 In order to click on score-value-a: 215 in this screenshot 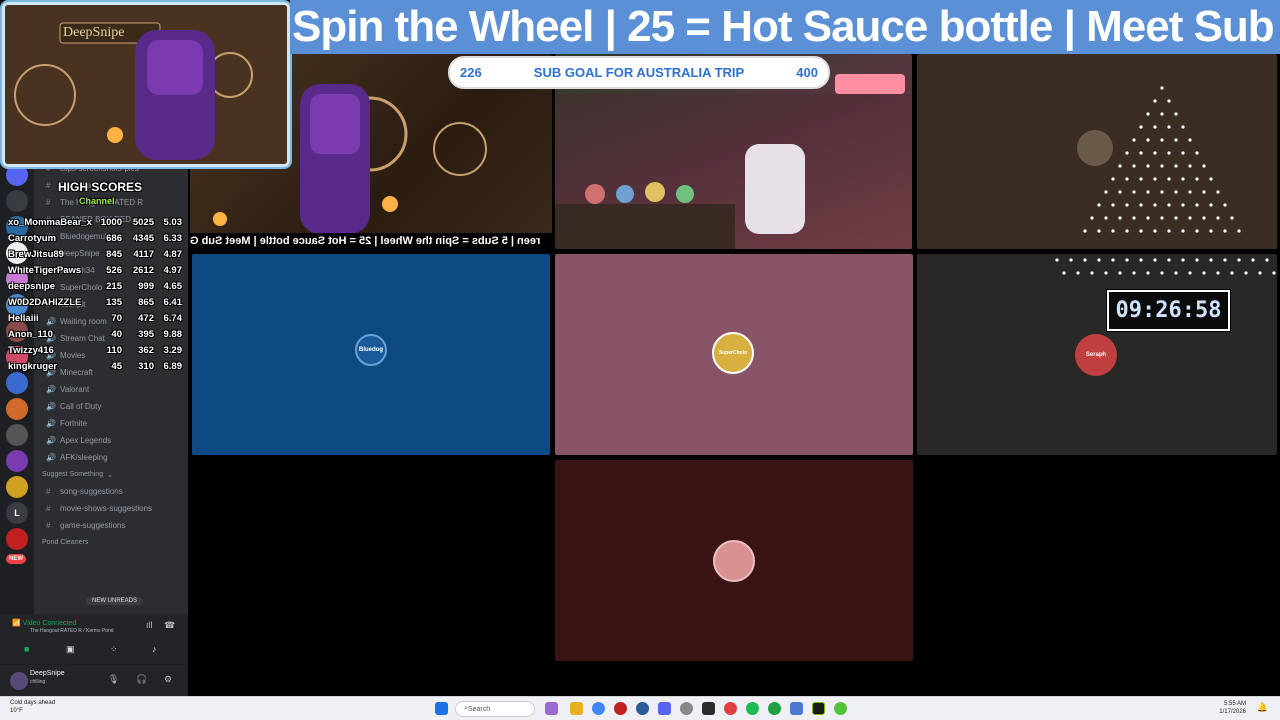, I will do `click(114, 286)`.